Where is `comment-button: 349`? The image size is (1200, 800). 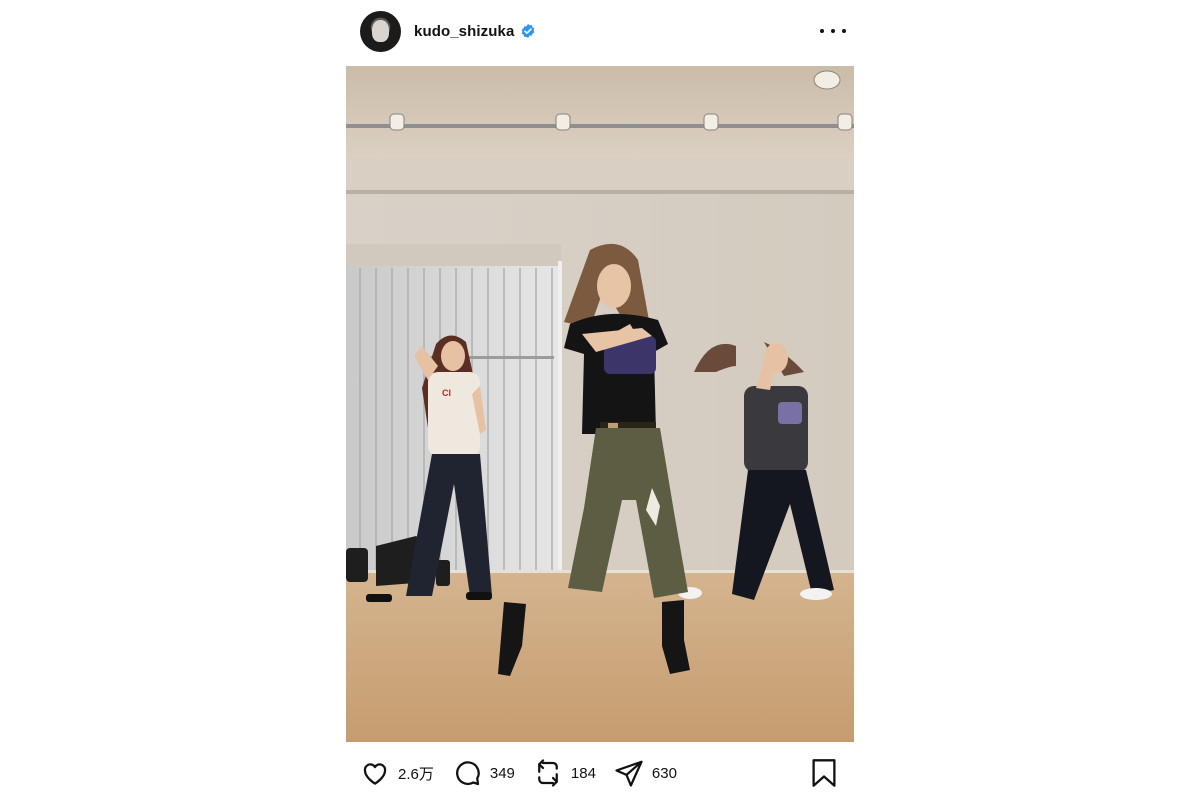
comment-button: 349 is located at coordinates (483, 773).